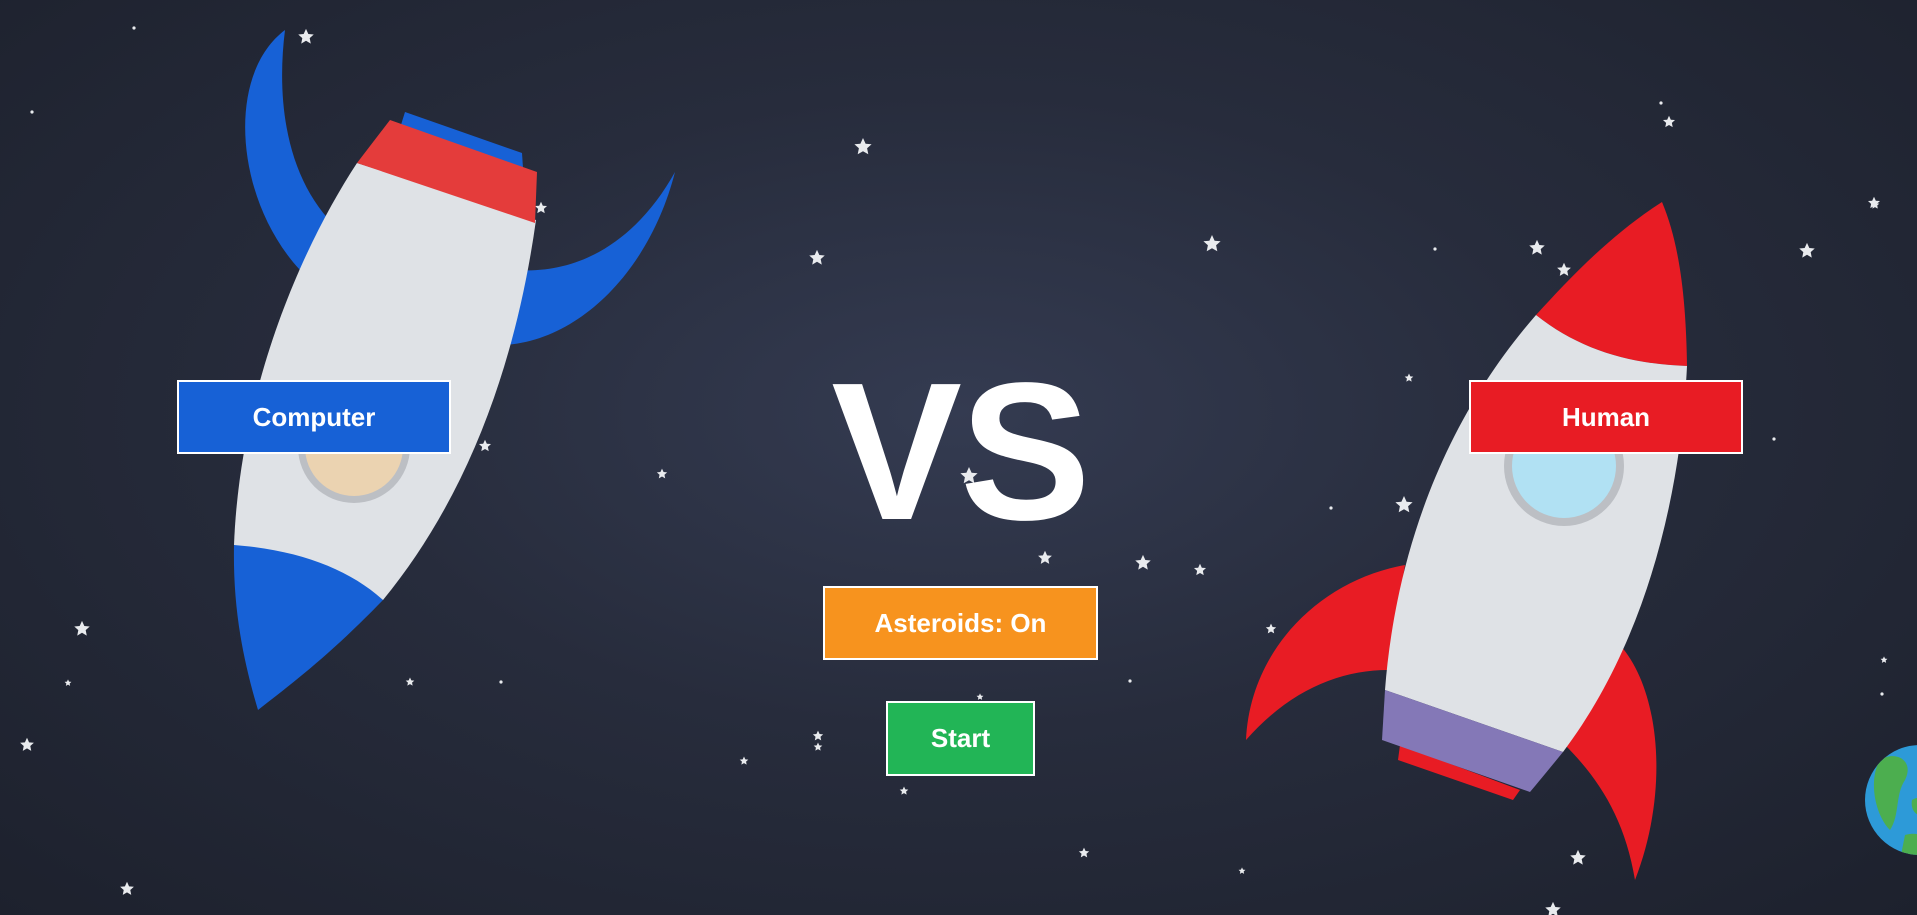  What do you see at coordinates (960, 451) in the screenshot?
I see `vs-title: VS` at bounding box center [960, 451].